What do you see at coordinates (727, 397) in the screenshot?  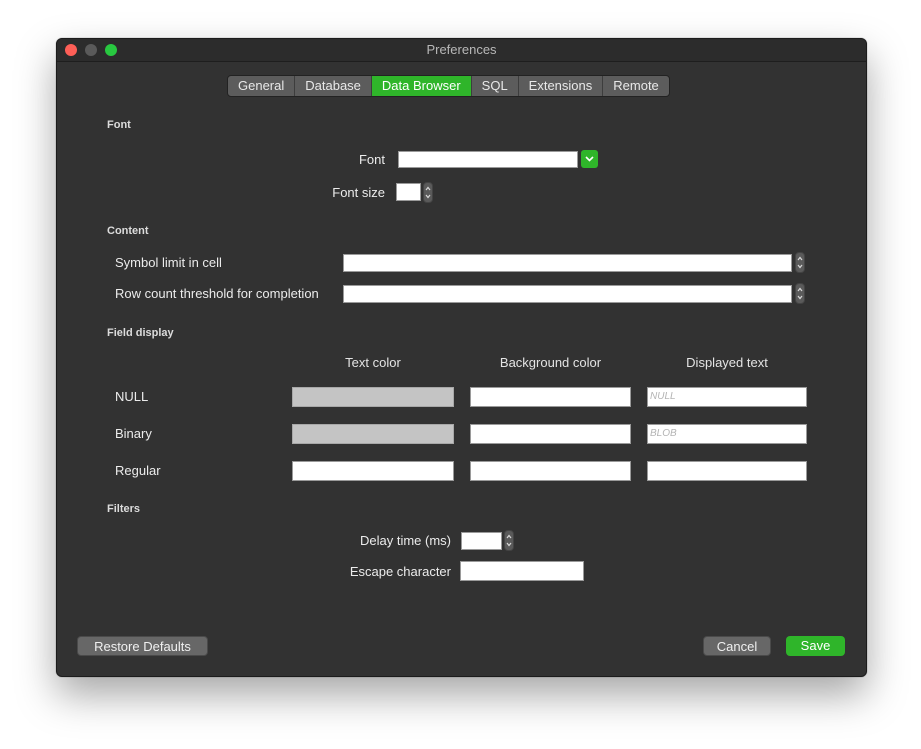 I see `null-displayed-text-input: NULL` at bounding box center [727, 397].